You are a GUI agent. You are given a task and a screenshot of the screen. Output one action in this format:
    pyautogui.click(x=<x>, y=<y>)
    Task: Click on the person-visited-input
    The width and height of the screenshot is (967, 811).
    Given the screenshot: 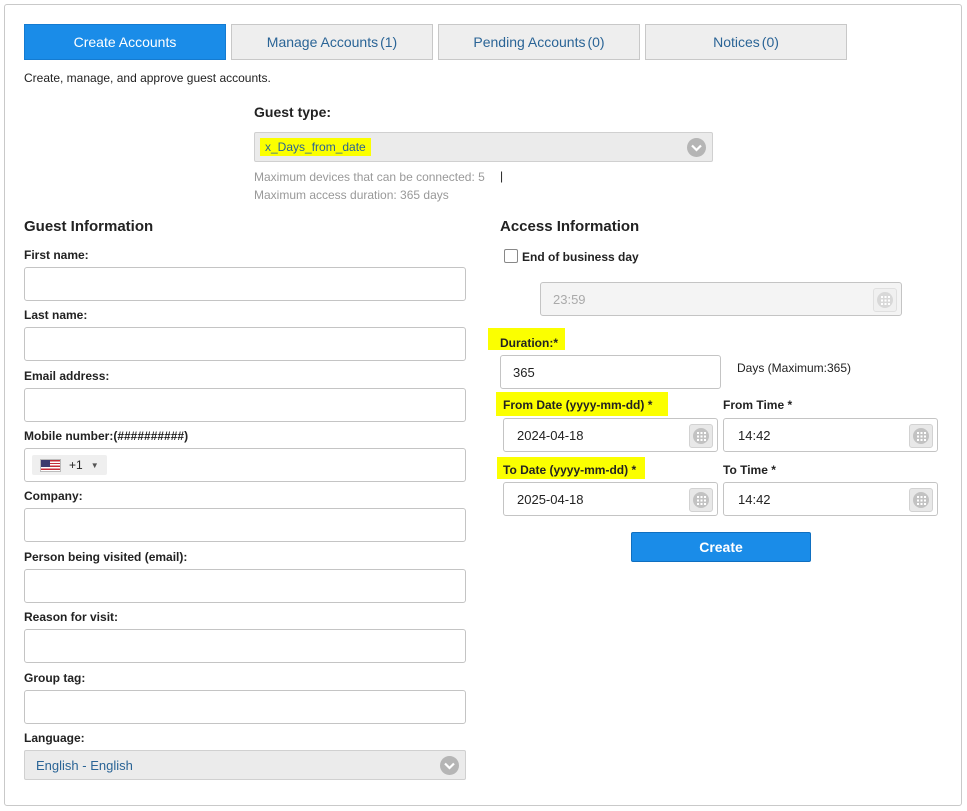 What is the action you would take?
    pyautogui.click(x=245, y=586)
    